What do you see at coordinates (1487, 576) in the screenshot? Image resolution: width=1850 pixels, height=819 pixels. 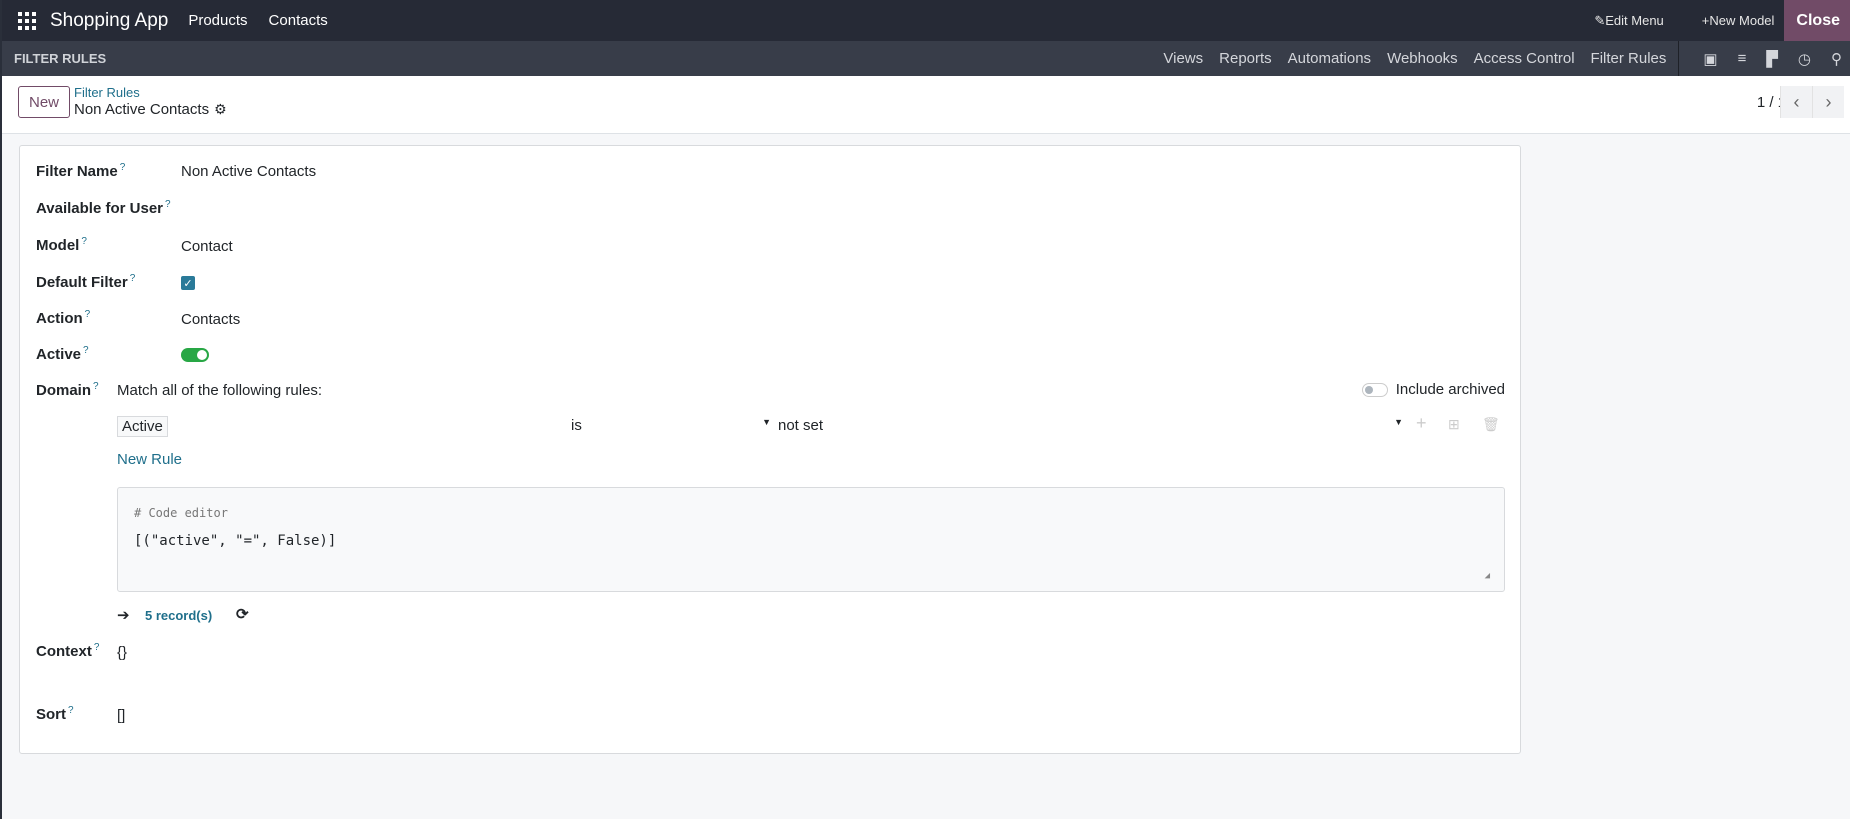 I see `resize-handle-icon: ◢` at bounding box center [1487, 576].